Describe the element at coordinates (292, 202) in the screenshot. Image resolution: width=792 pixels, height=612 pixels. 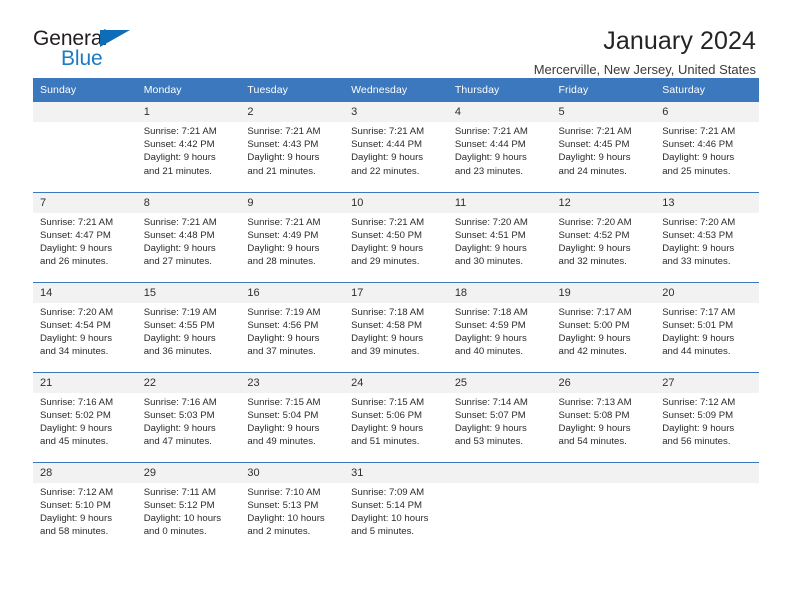
I see `day-number: 9` at that location.